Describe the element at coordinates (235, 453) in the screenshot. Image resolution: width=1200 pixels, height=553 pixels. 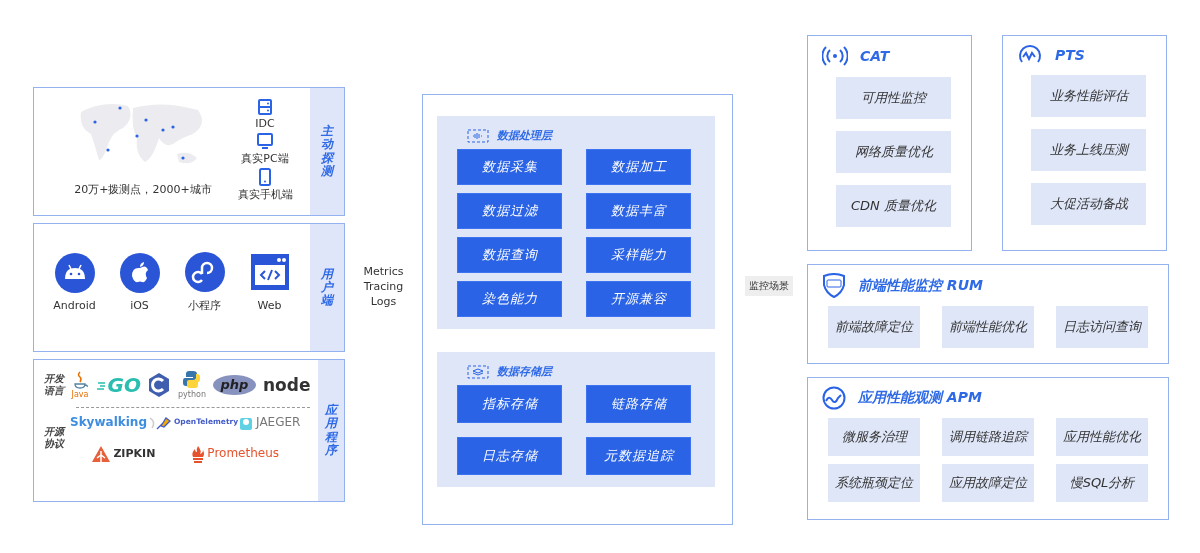
I see `tracing-tool-logo: Prometheus` at that location.